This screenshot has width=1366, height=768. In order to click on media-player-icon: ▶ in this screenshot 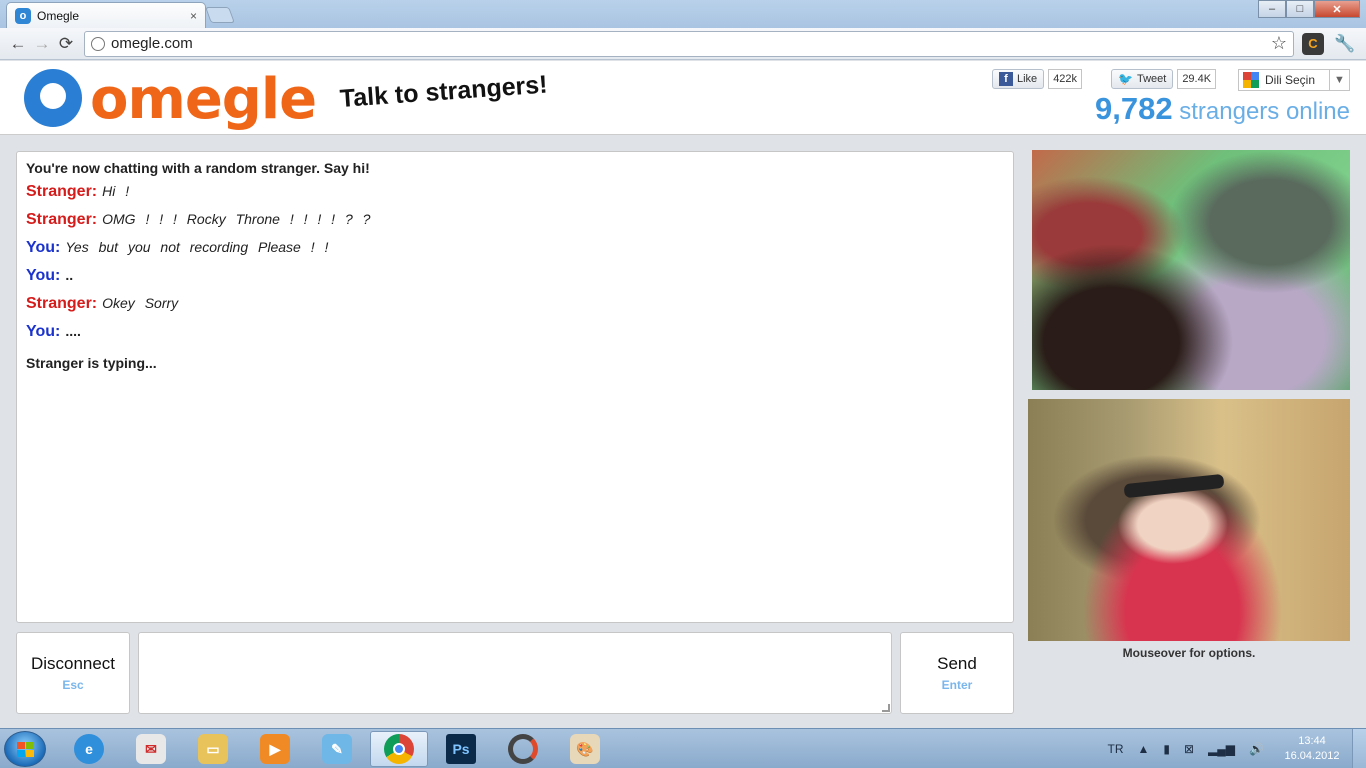, I will do `click(275, 749)`.